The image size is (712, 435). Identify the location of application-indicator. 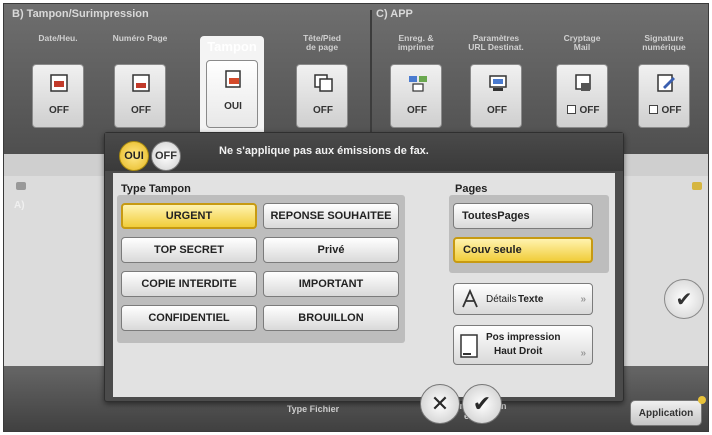
(702, 400).